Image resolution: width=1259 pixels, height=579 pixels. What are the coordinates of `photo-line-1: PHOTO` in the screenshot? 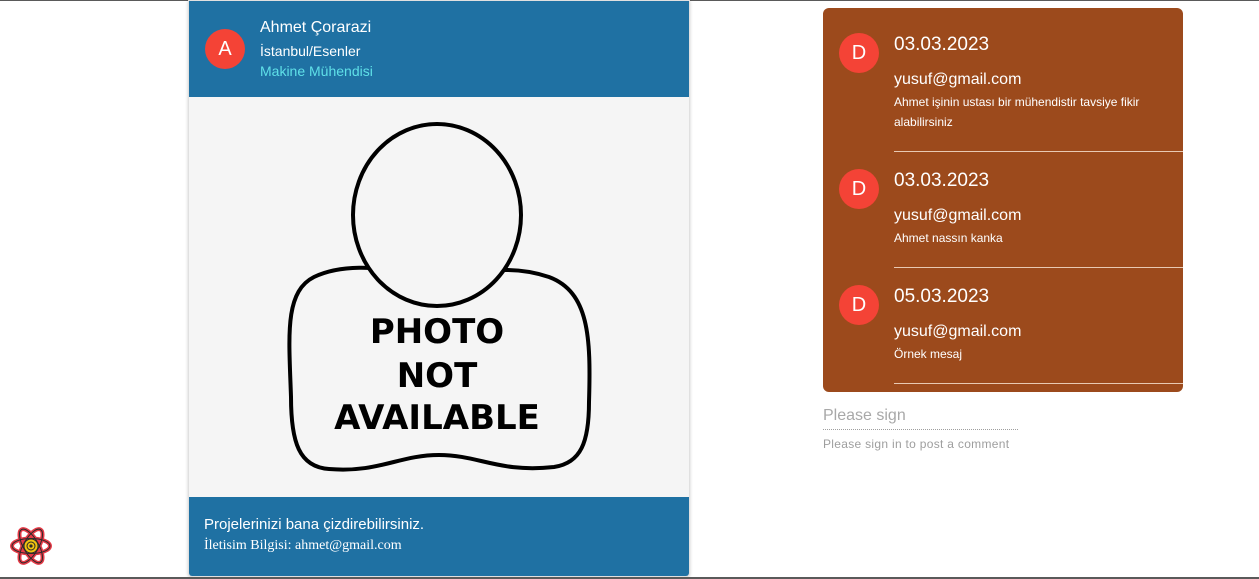 It's located at (437, 332).